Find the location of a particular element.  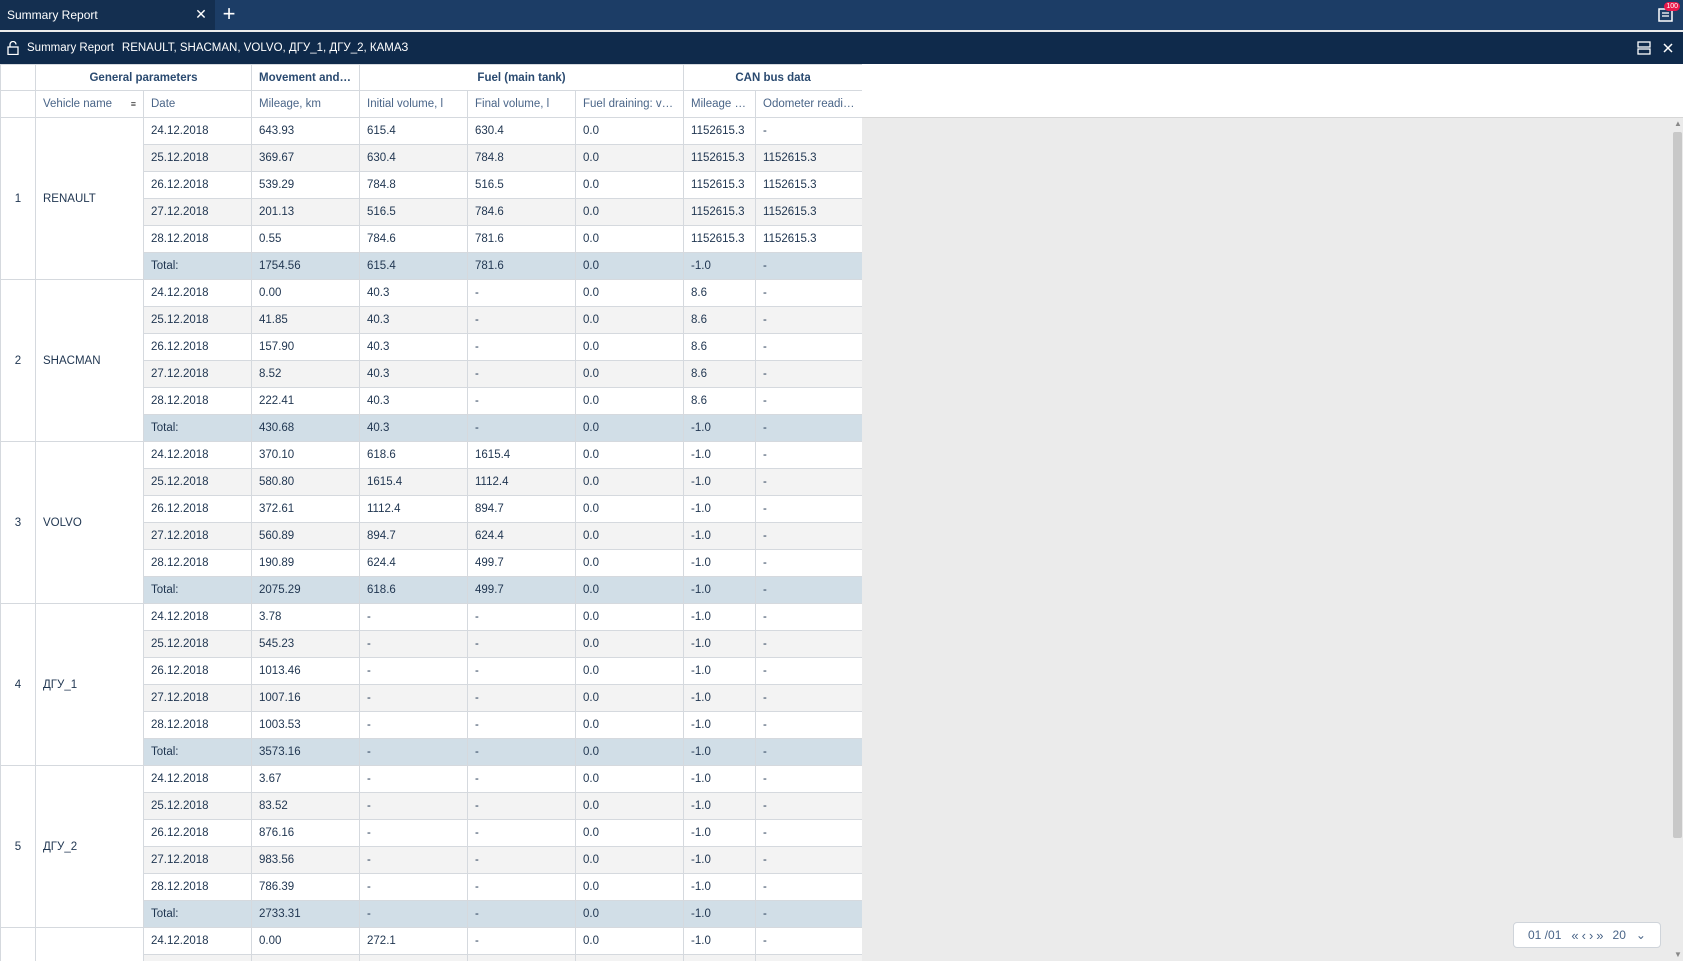

lock-icon is located at coordinates (13, 48).